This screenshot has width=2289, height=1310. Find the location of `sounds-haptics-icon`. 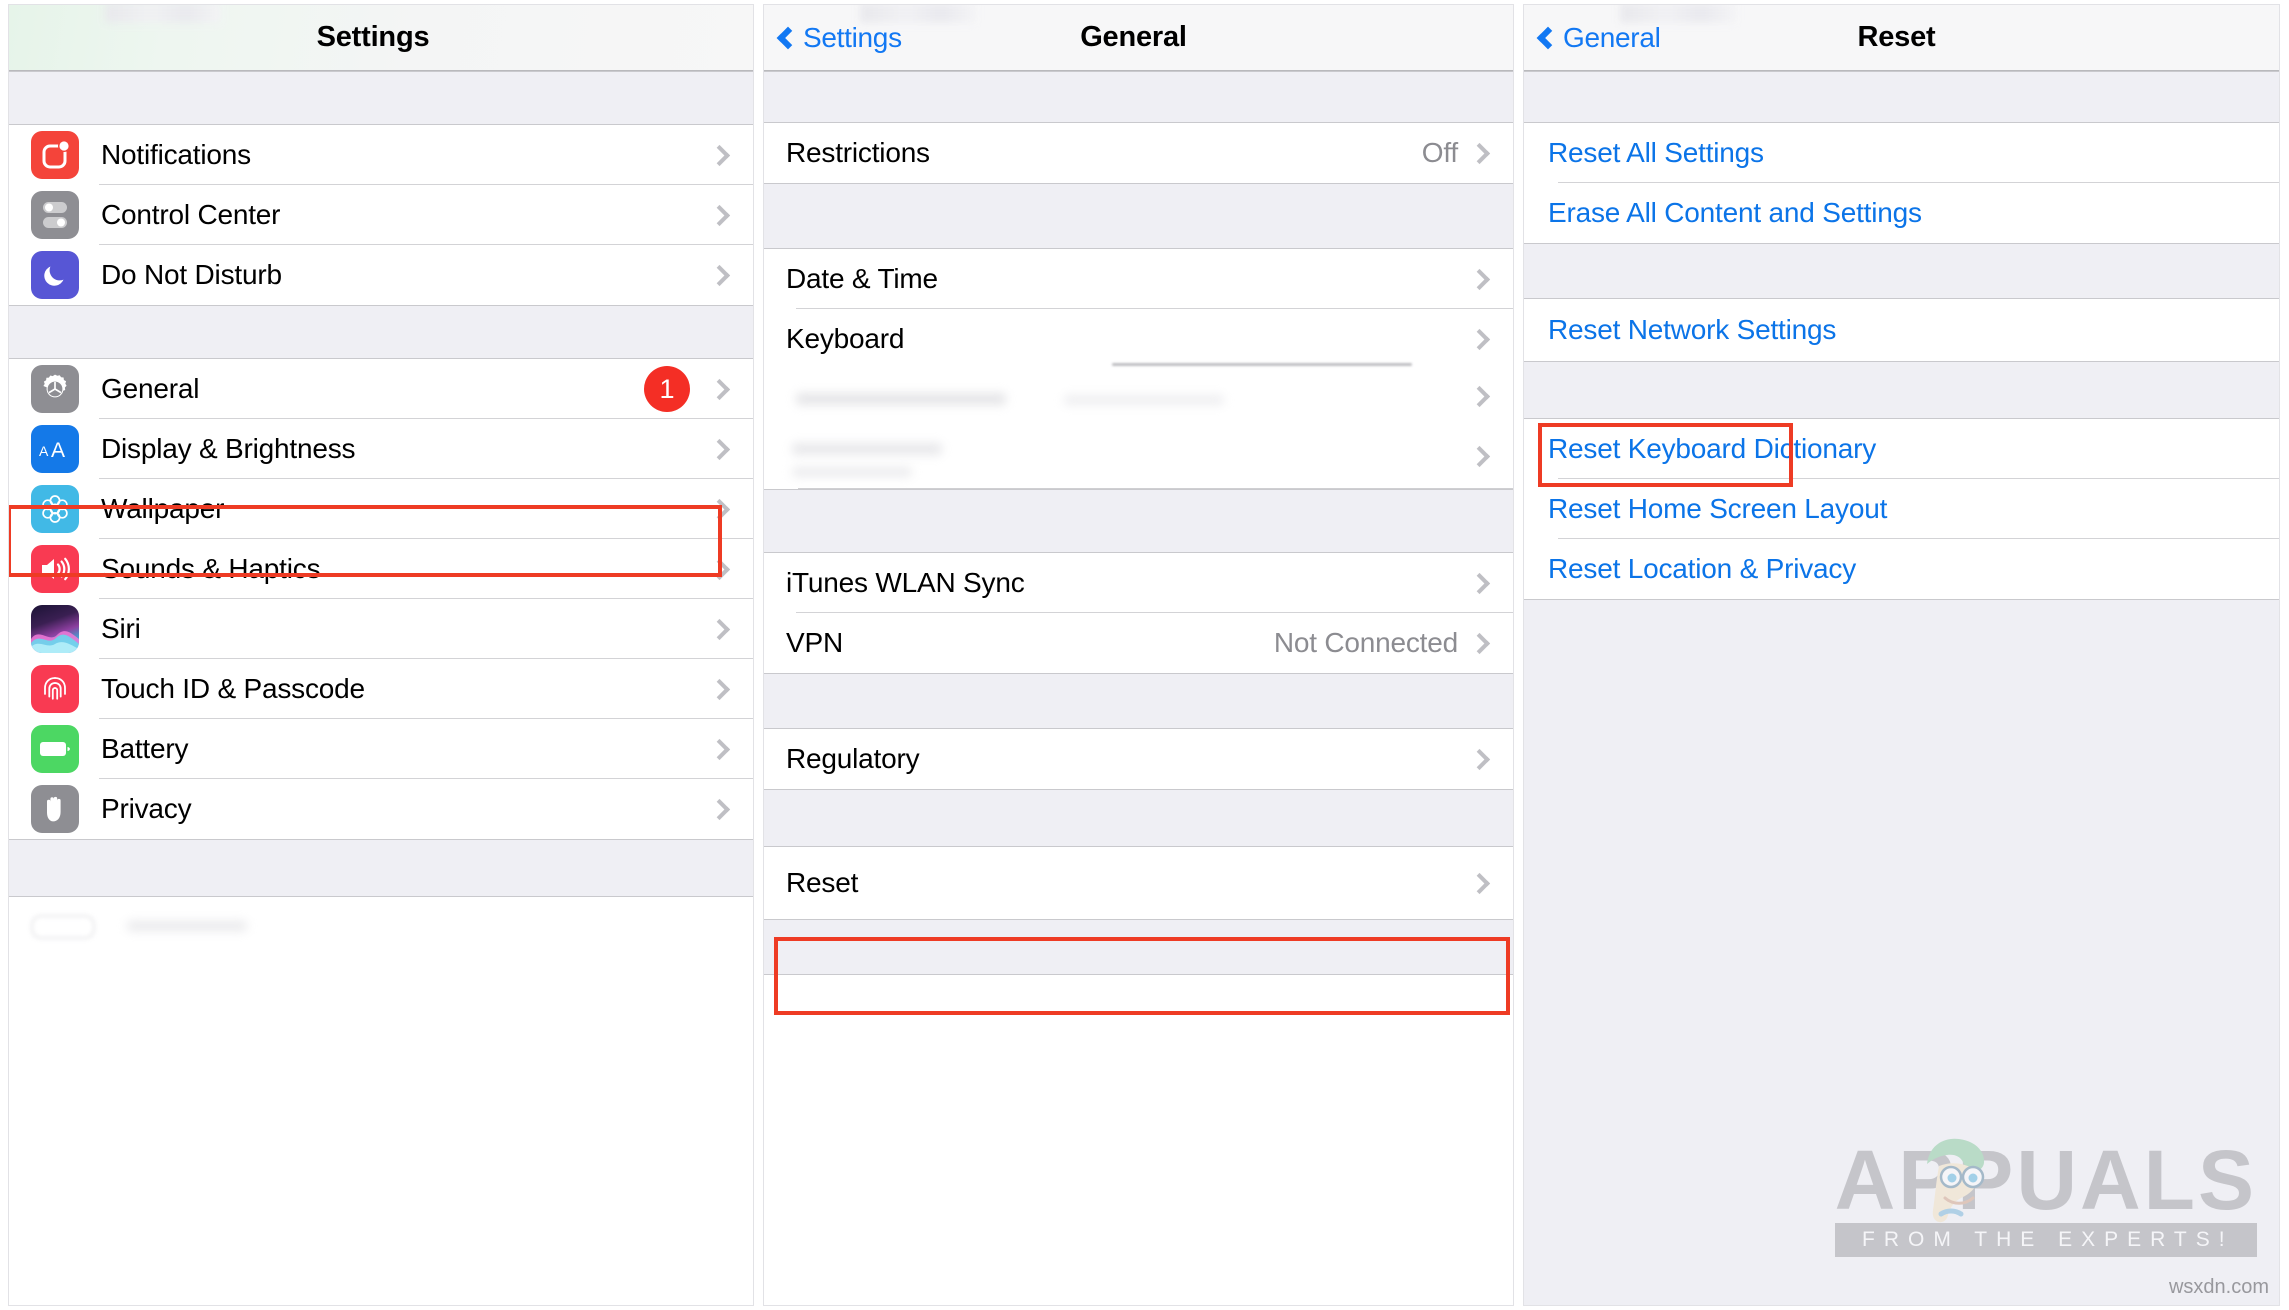

sounds-haptics-icon is located at coordinates (55, 569).